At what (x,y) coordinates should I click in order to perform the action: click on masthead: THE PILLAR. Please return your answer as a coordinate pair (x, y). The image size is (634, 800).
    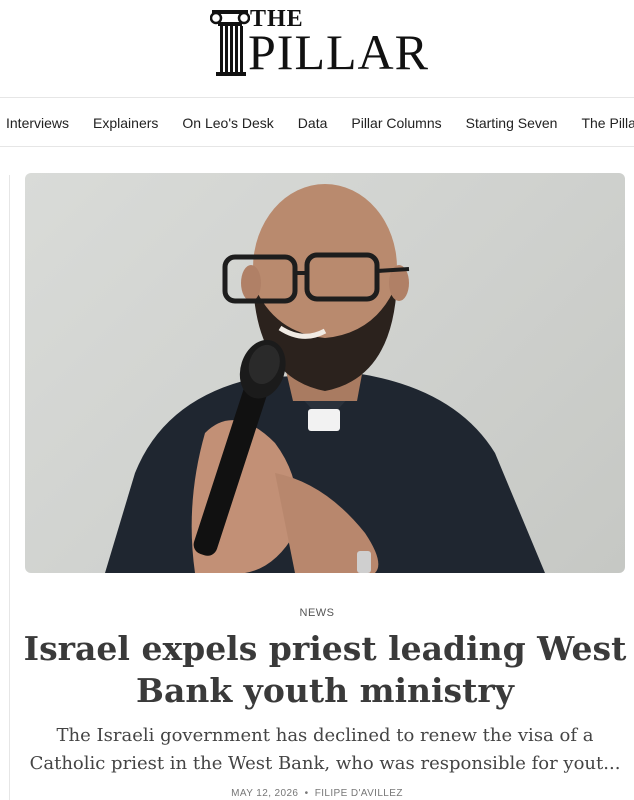
    Looking at the image, I should click on (317, 49).